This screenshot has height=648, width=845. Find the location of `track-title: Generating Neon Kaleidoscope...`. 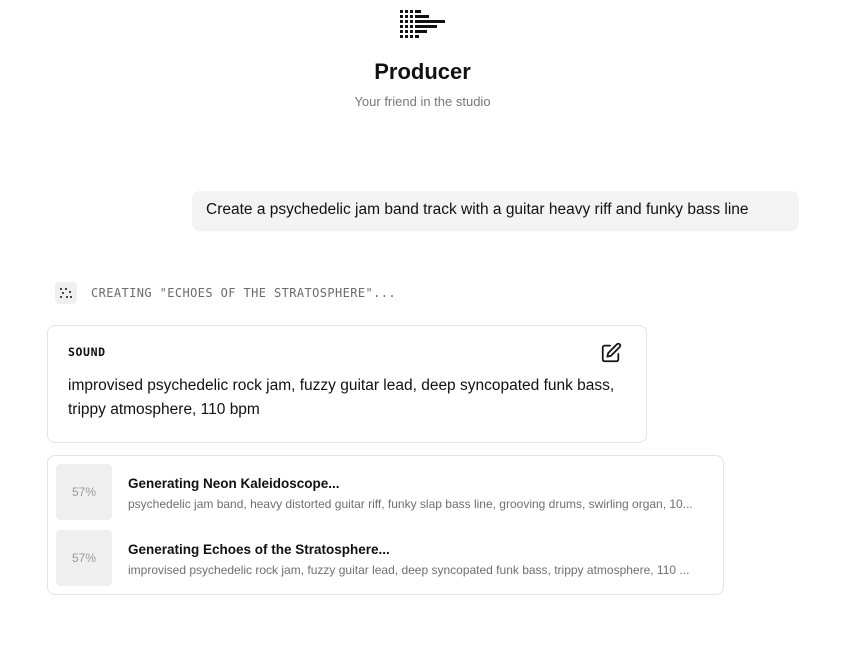

track-title: Generating Neon Kaleidoscope... is located at coordinates (234, 483).